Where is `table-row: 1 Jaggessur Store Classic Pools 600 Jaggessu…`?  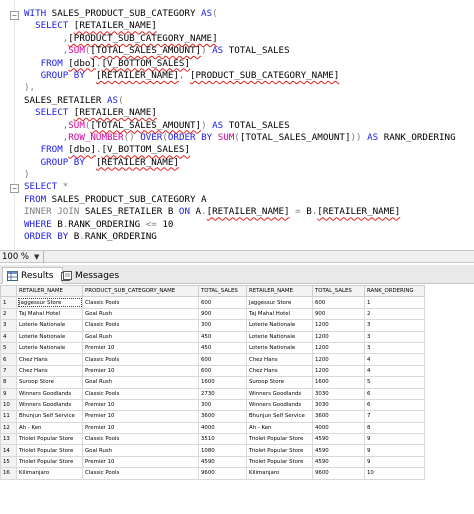
table-row: 1 Jaggessur Store Classic Pools 600 Jaggessu… is located at coordinates (212, 302).